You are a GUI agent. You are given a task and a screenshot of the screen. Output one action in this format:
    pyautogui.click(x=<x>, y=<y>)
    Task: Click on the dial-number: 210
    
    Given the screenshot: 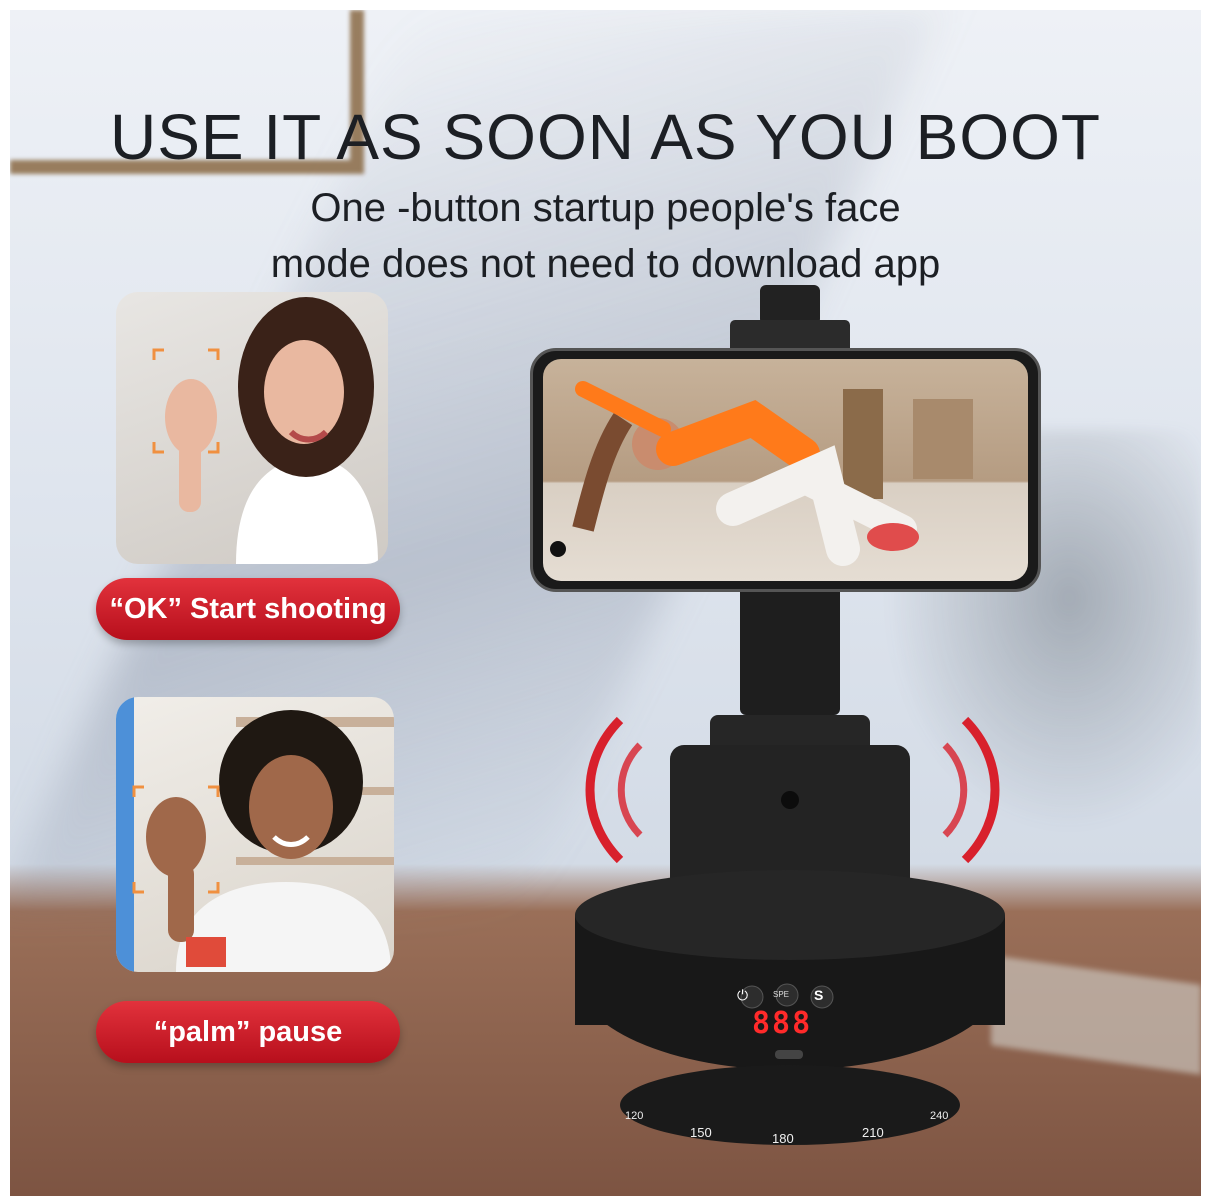 What is the action you would take?
    pyautogui.click(x=873, y=1132)
    